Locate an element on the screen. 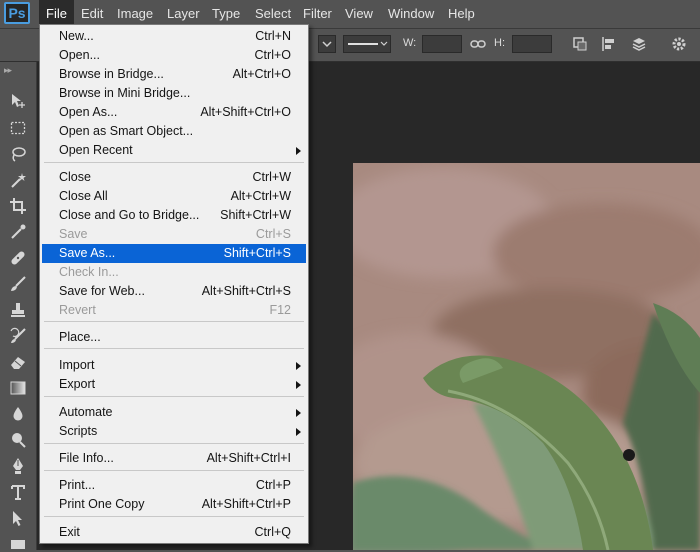  menu-item-close: Close Ctrl+W is located at coordinates (174, 177).